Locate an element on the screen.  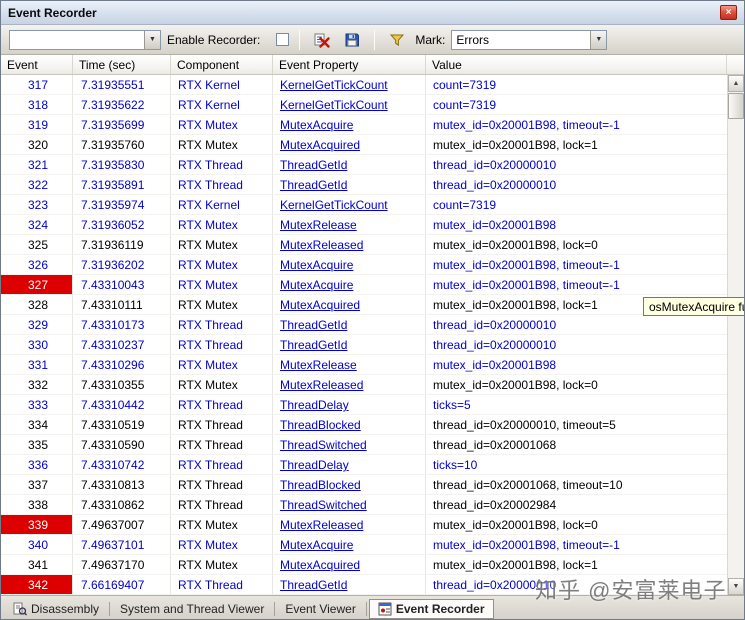
cell-event-number: 331 is located at coordinates (37, 364).